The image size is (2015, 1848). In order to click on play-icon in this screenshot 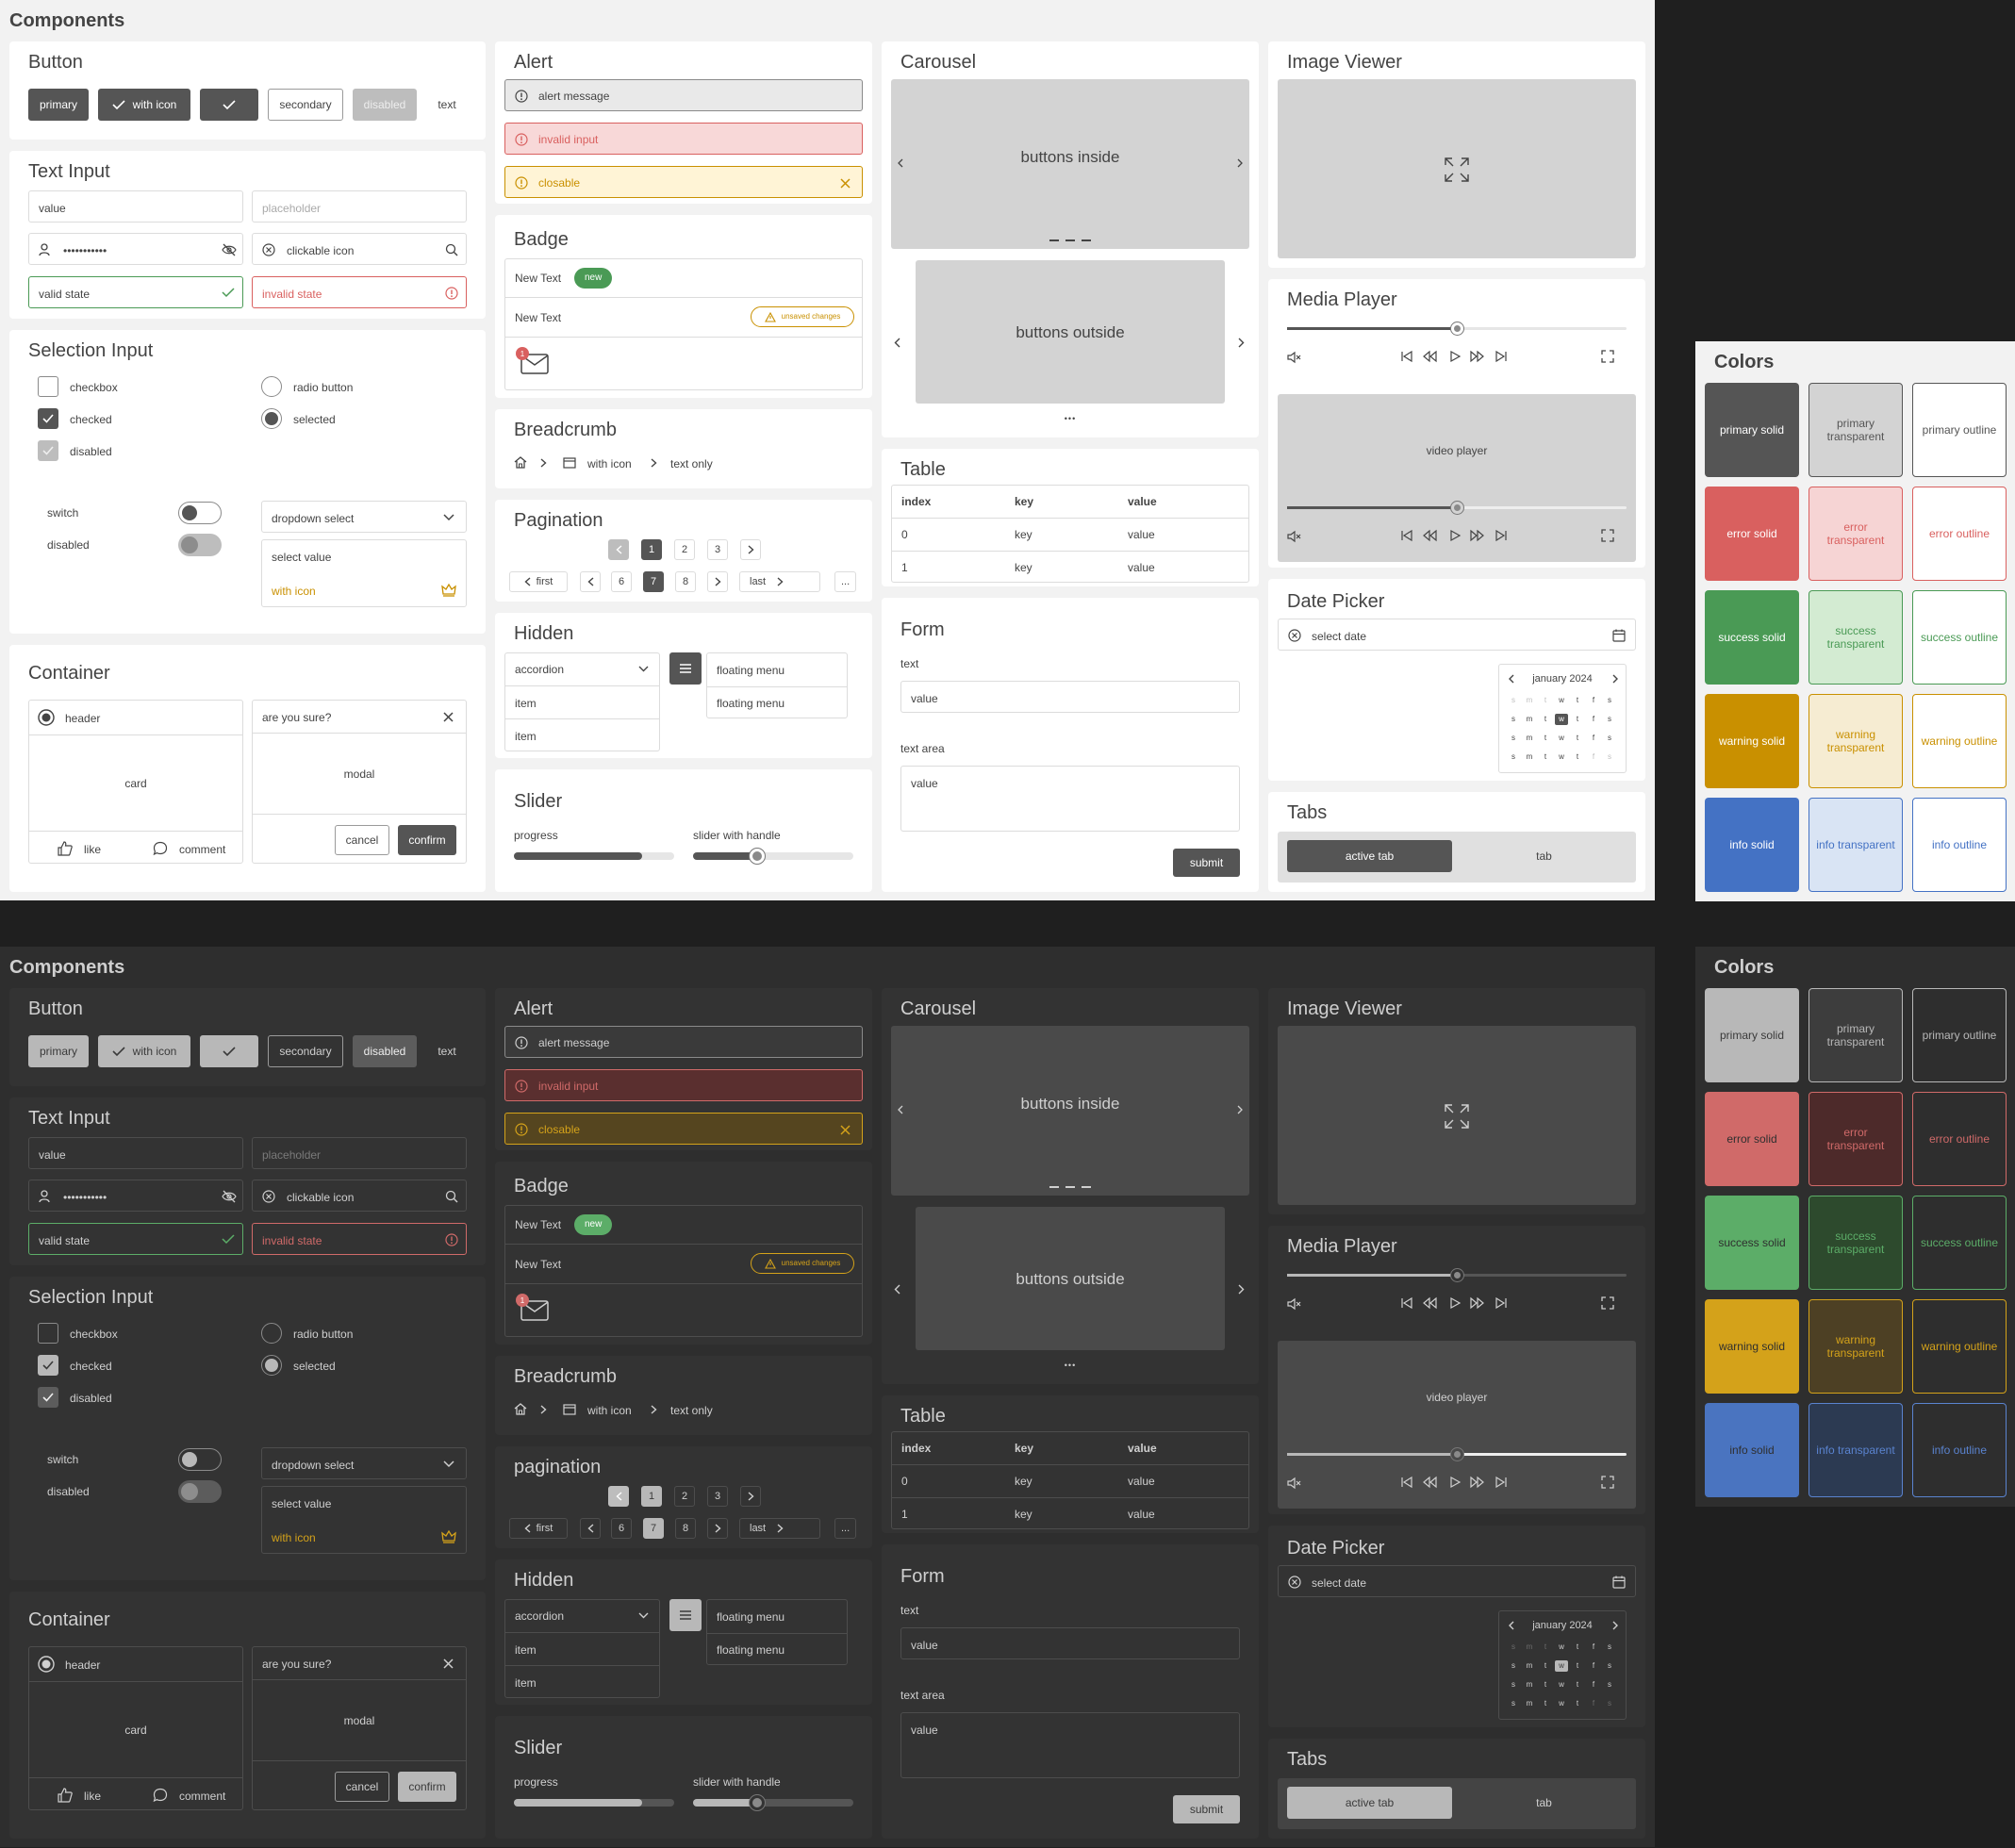, I will do `click(1456, 356)`.